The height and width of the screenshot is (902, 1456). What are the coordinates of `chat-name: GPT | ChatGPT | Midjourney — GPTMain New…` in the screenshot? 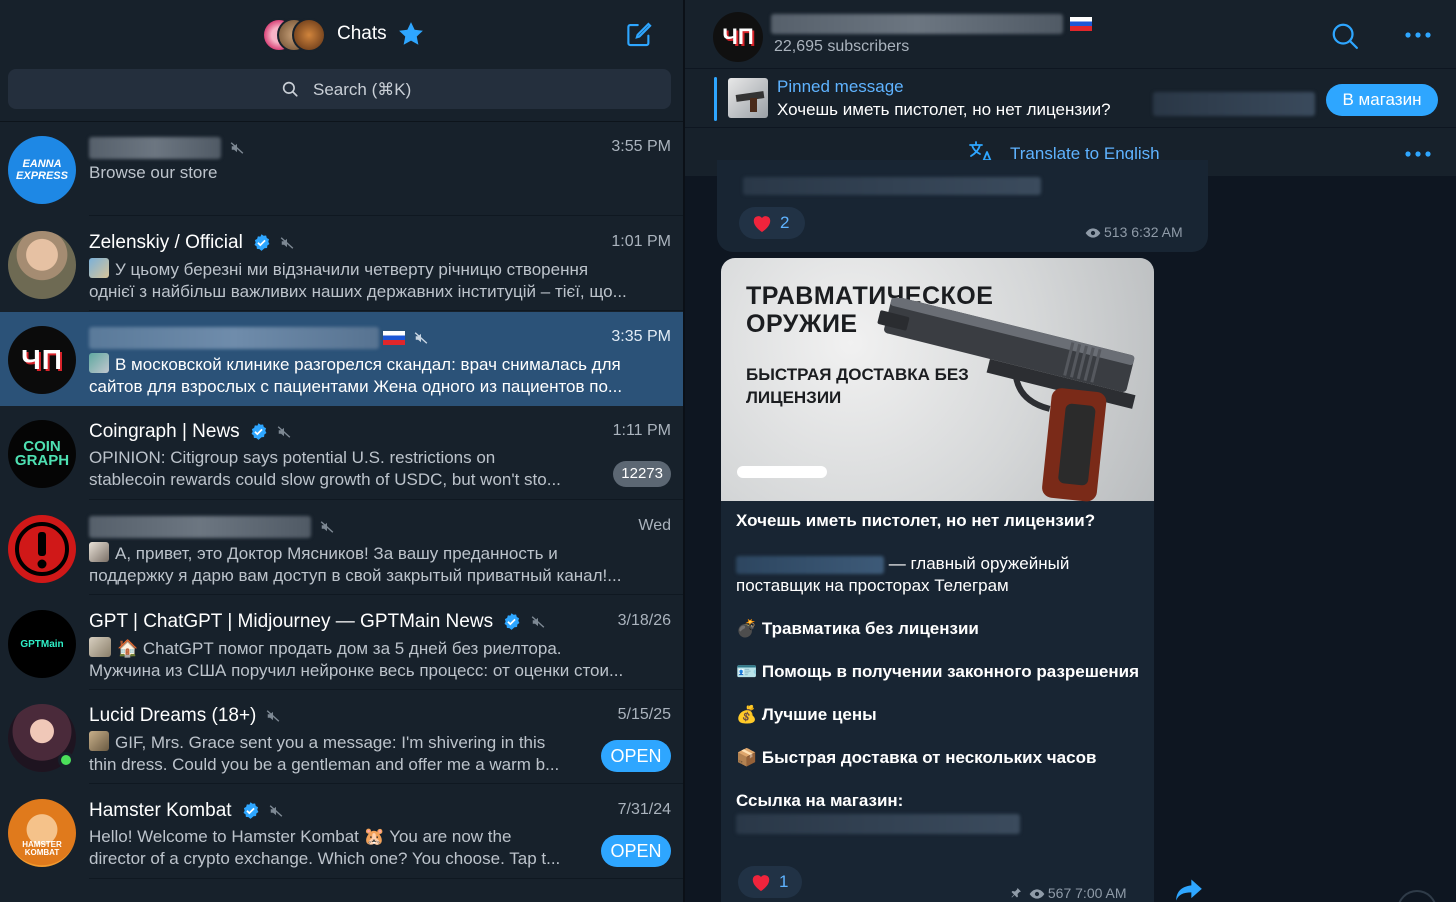 It's located at (317, 622).